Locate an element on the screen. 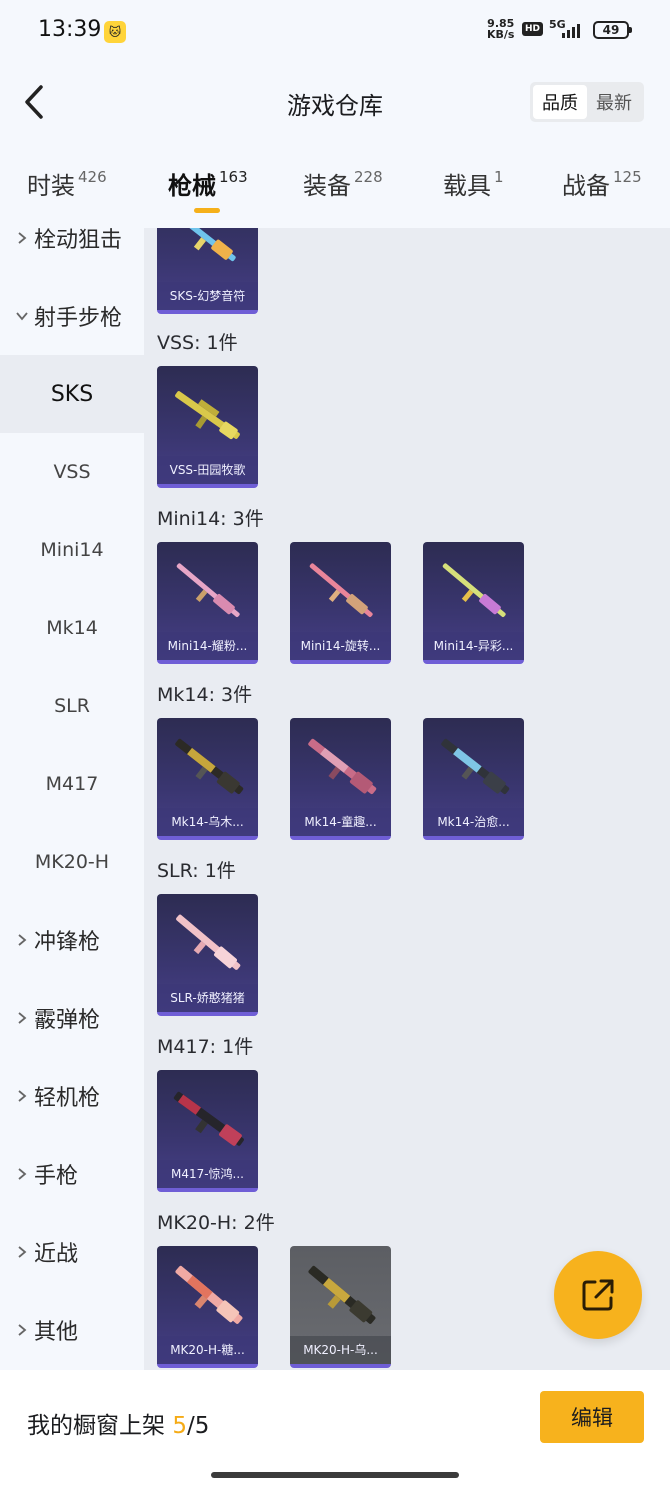  share-icon is located at coordinates (598, 1295).